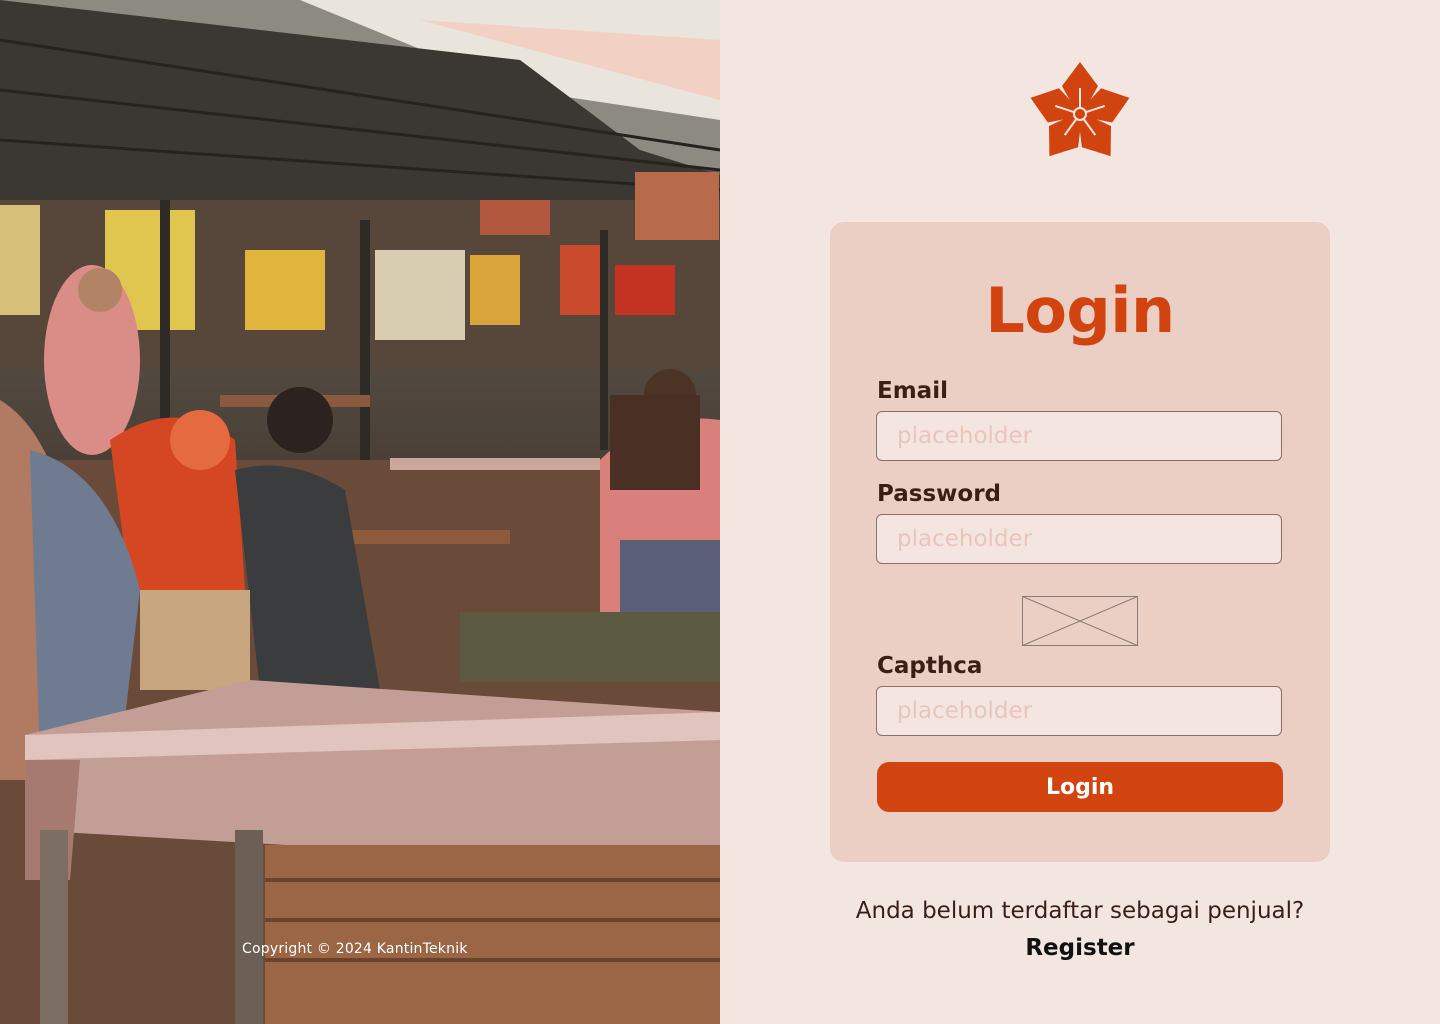 This screenshot has width=1440, height=1024. What do you see at coordinates (1079, 539) in the screenshot?
I see `password-field` at bounding box center [1079, 539].